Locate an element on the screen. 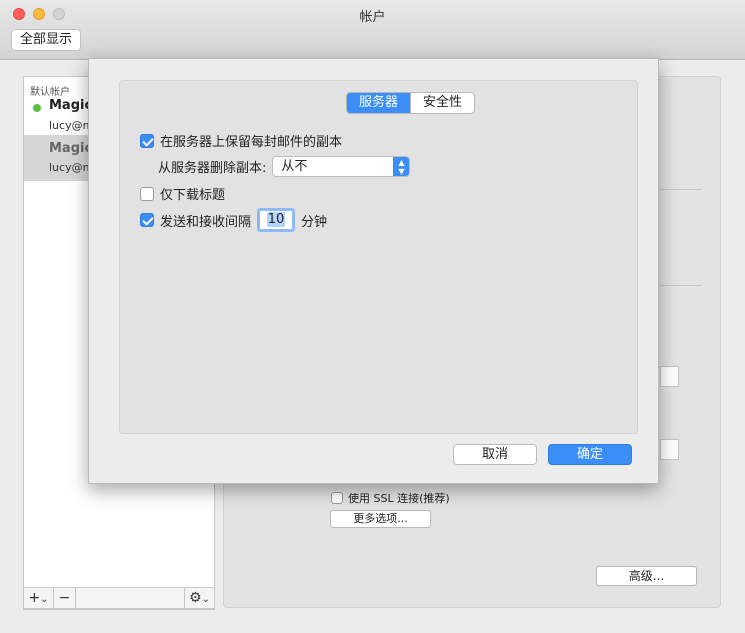 The height and width of the screenshot is (633, 745). keep-copy-label: 在服务器上保留每封邮件的副本 is located at coordinates (251, 142).